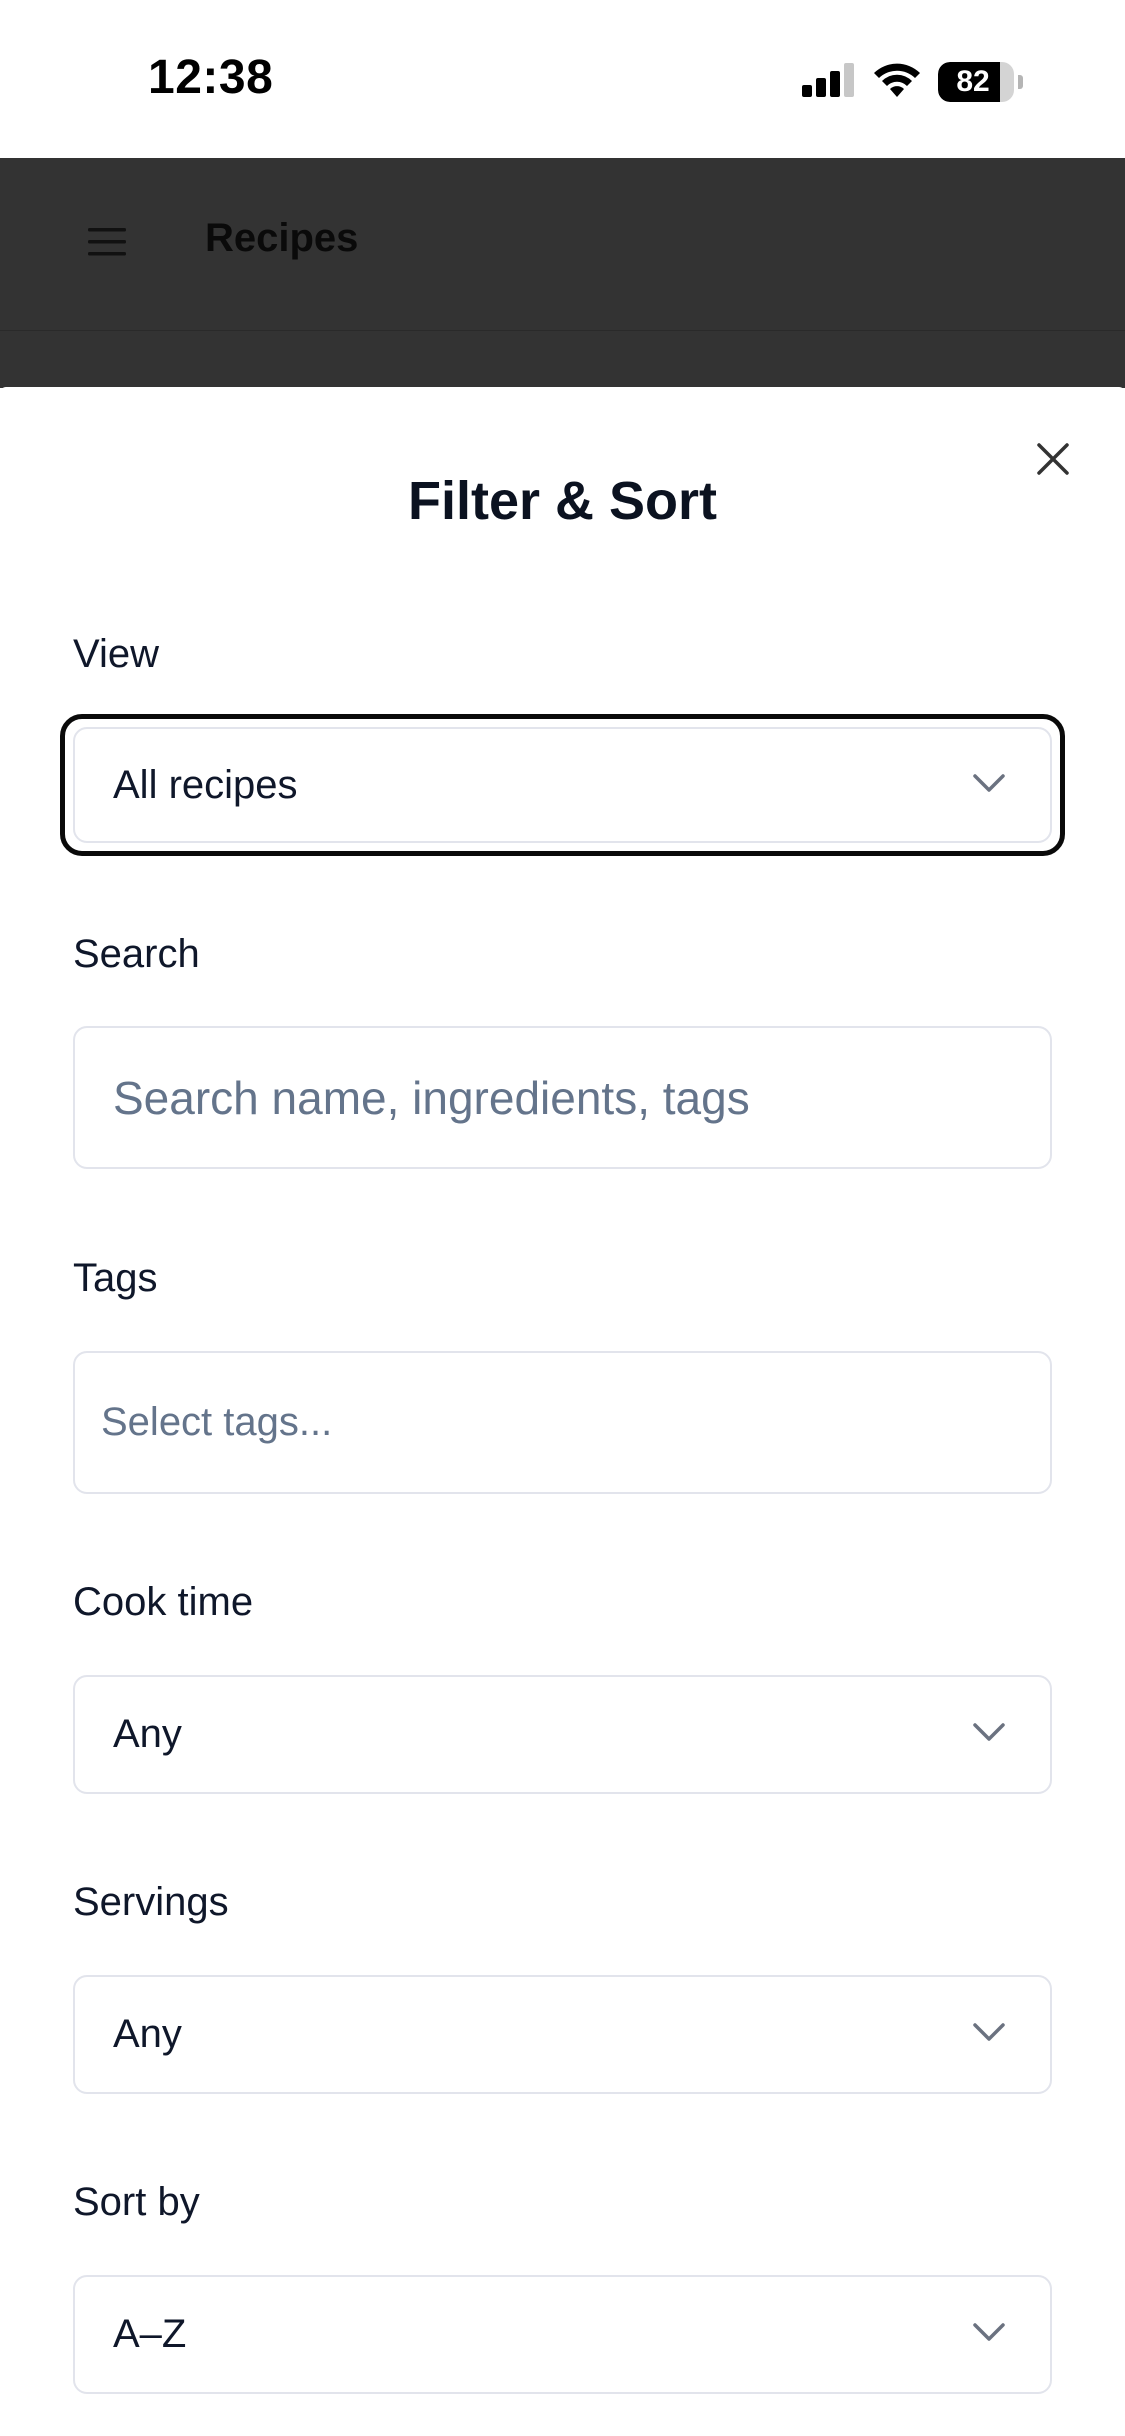 The width and height of the screenshot is (1125, 2436). I want to click on status-icons: 82, so click(912, 82).